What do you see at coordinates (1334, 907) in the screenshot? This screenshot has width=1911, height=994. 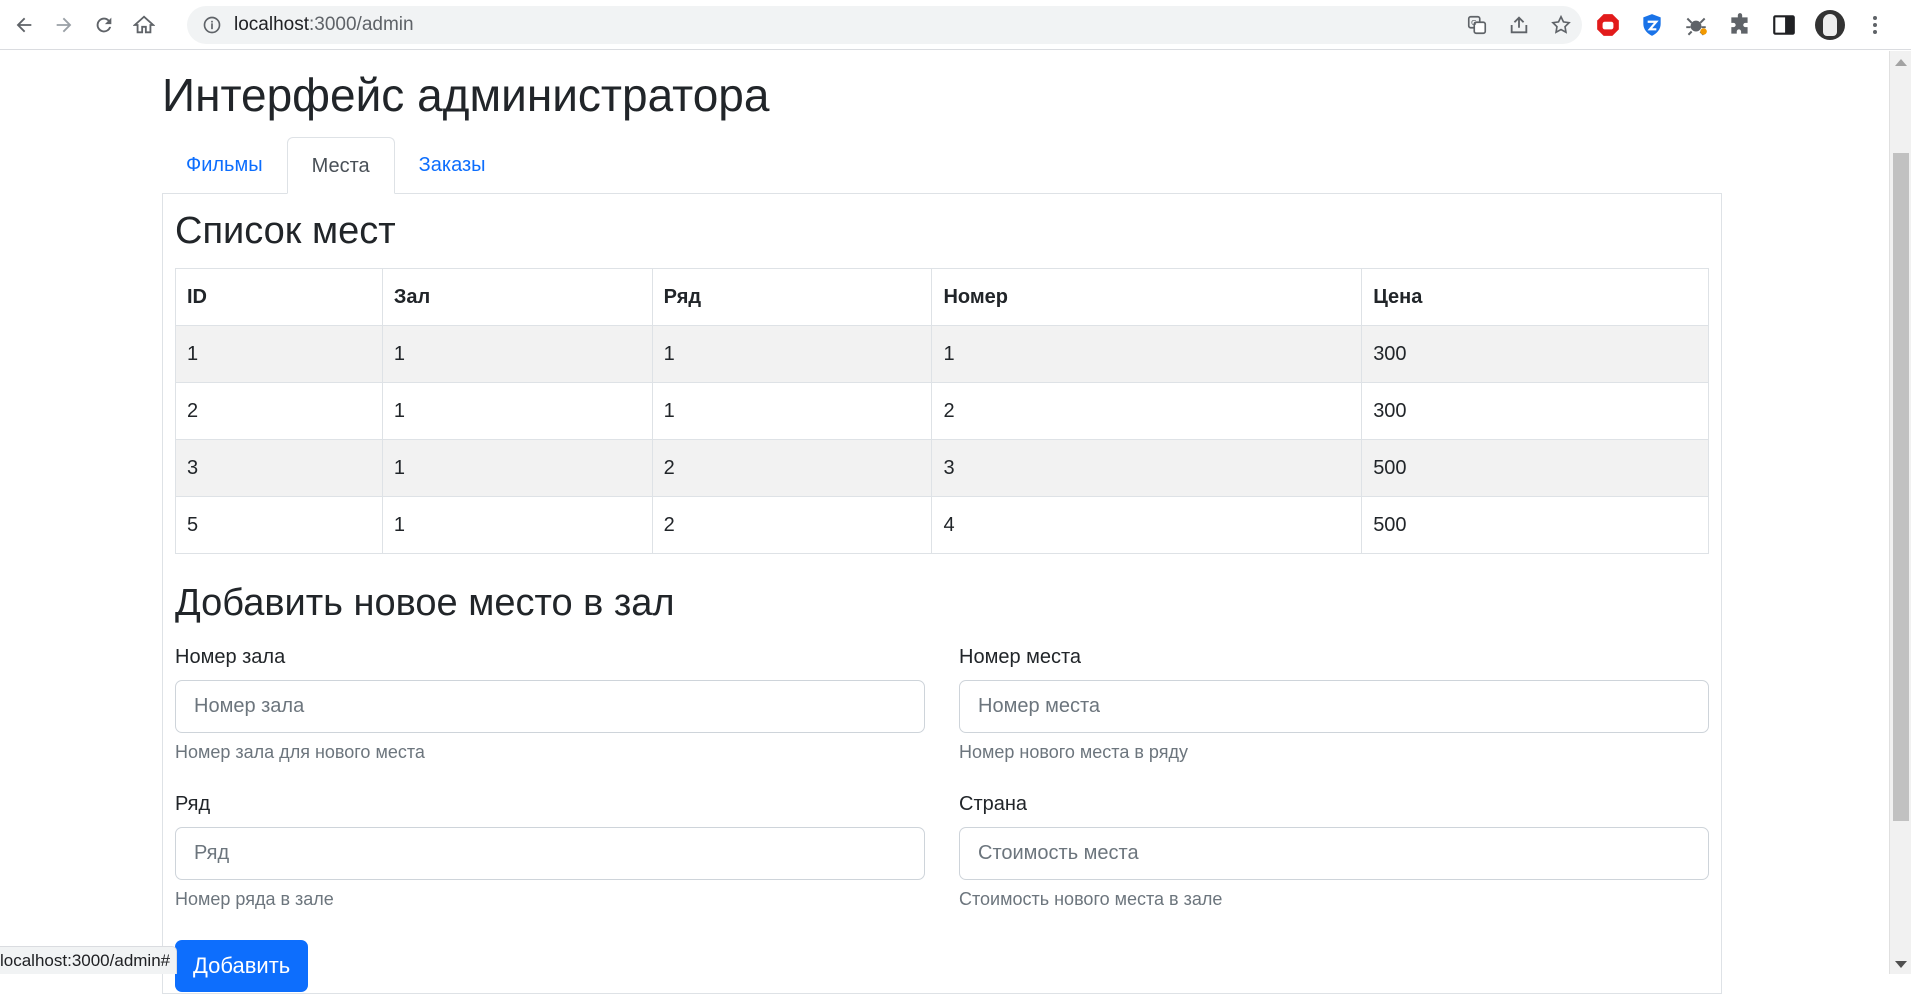 I see `price-help-text: Стоимость нового места в зале` at bounding box center [1334, 907].